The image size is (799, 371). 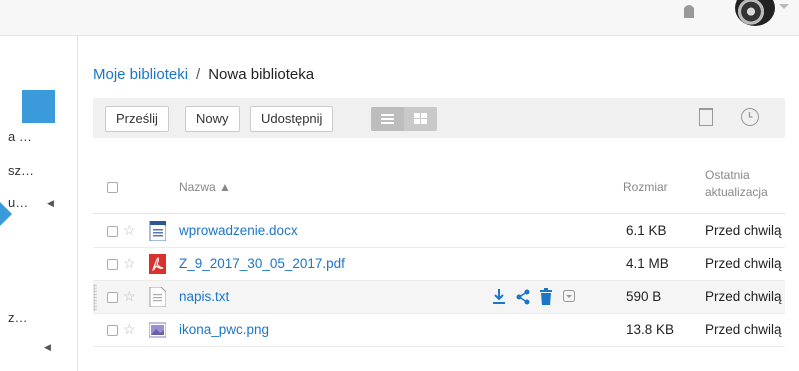 What do you see at coordinates (646, 230) in the screenshot?
I see `file-size: 6.1 KB` at bounding box center [646, 230].